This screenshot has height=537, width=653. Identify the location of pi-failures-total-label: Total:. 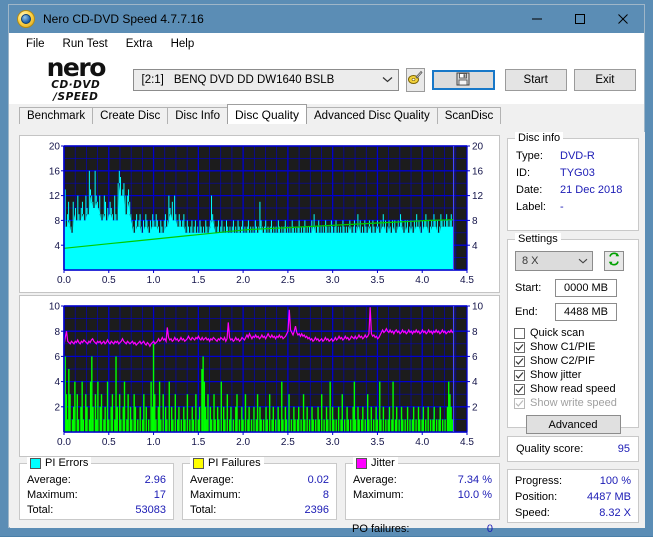
(203, 510).